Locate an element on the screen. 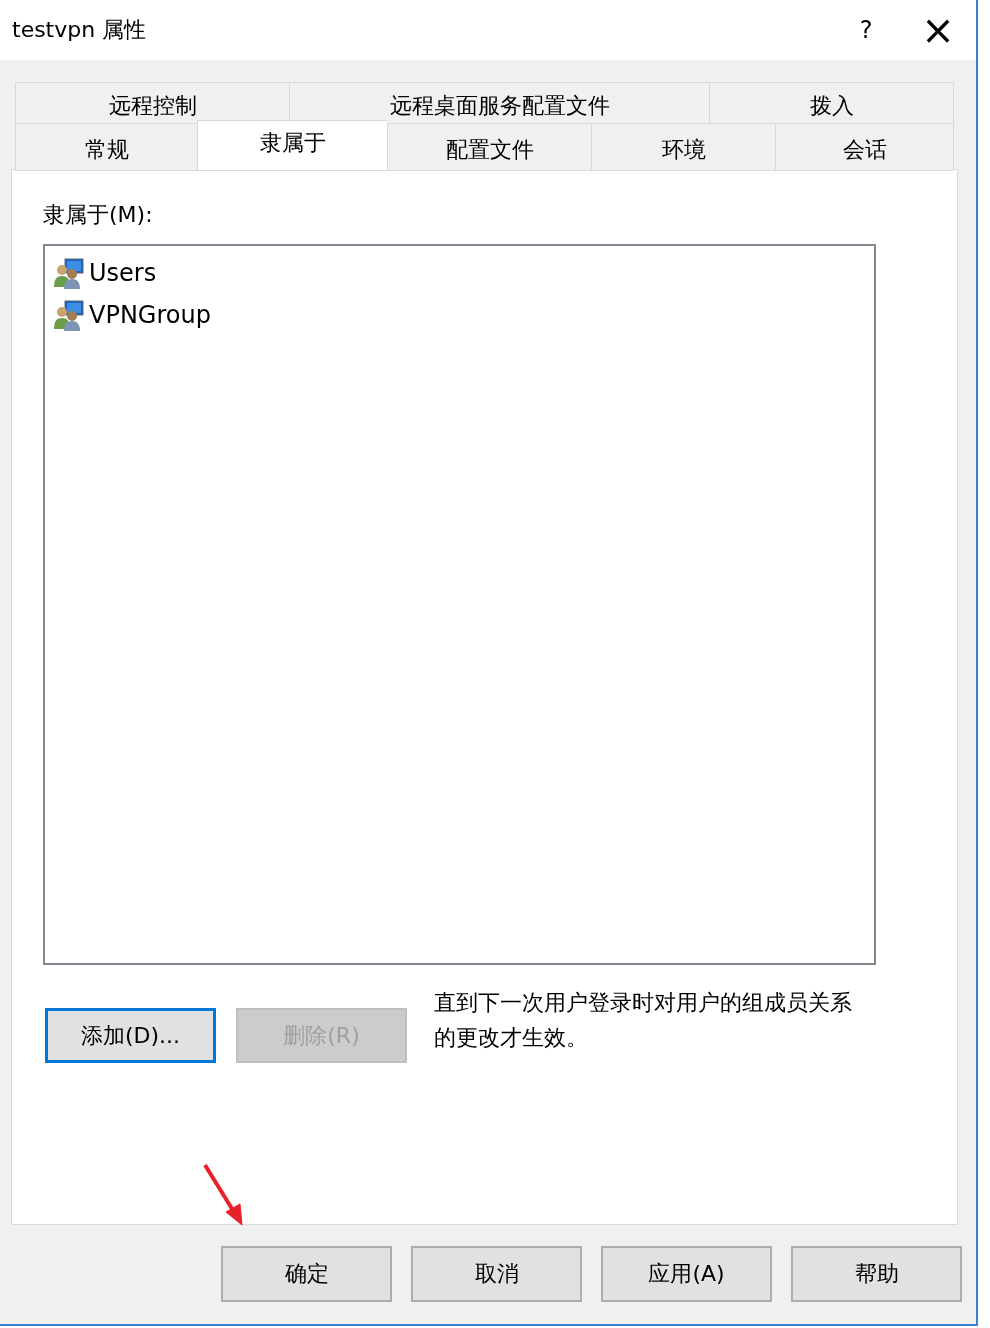  close-button: × is located at coordinates (938, 30).